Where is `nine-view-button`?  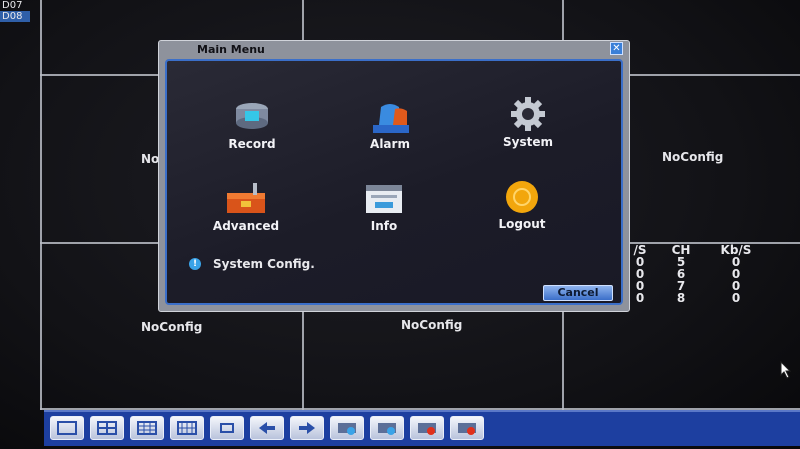
nine-view-button is located at coordinates (147, 428).